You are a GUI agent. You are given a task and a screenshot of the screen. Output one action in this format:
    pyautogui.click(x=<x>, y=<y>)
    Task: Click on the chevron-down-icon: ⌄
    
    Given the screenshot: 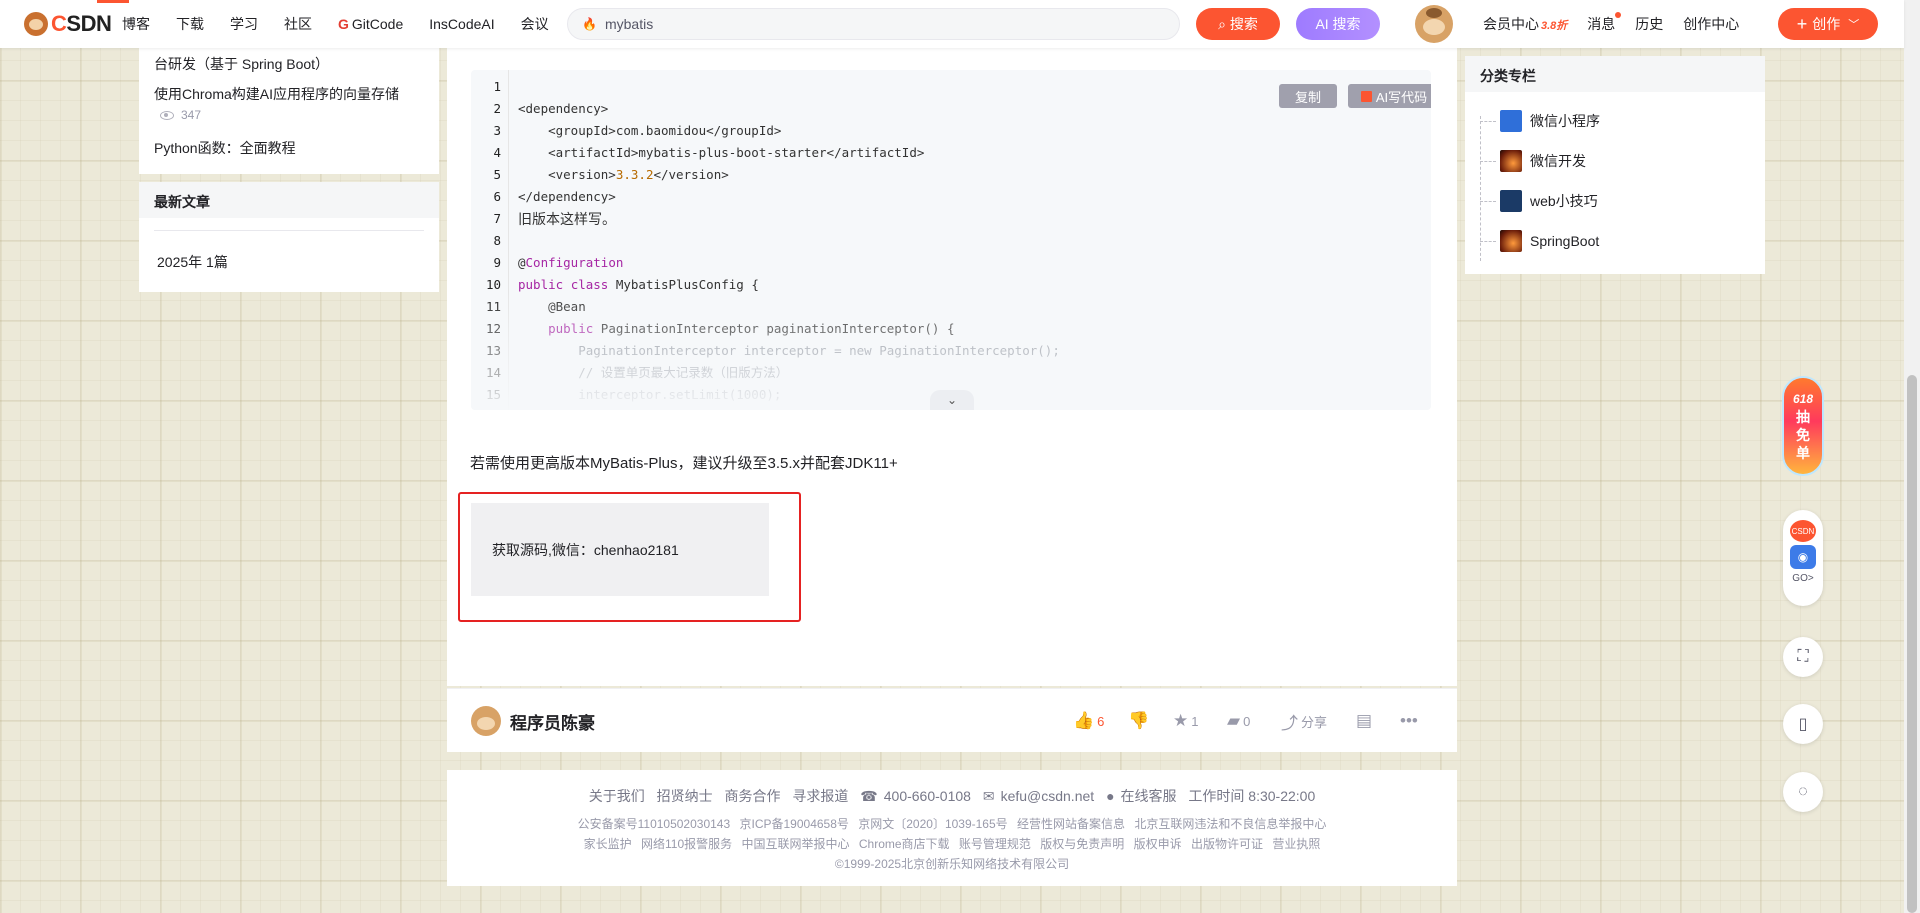 What is the action you would take?
    pyautogui.click(x=952, y=400)
    